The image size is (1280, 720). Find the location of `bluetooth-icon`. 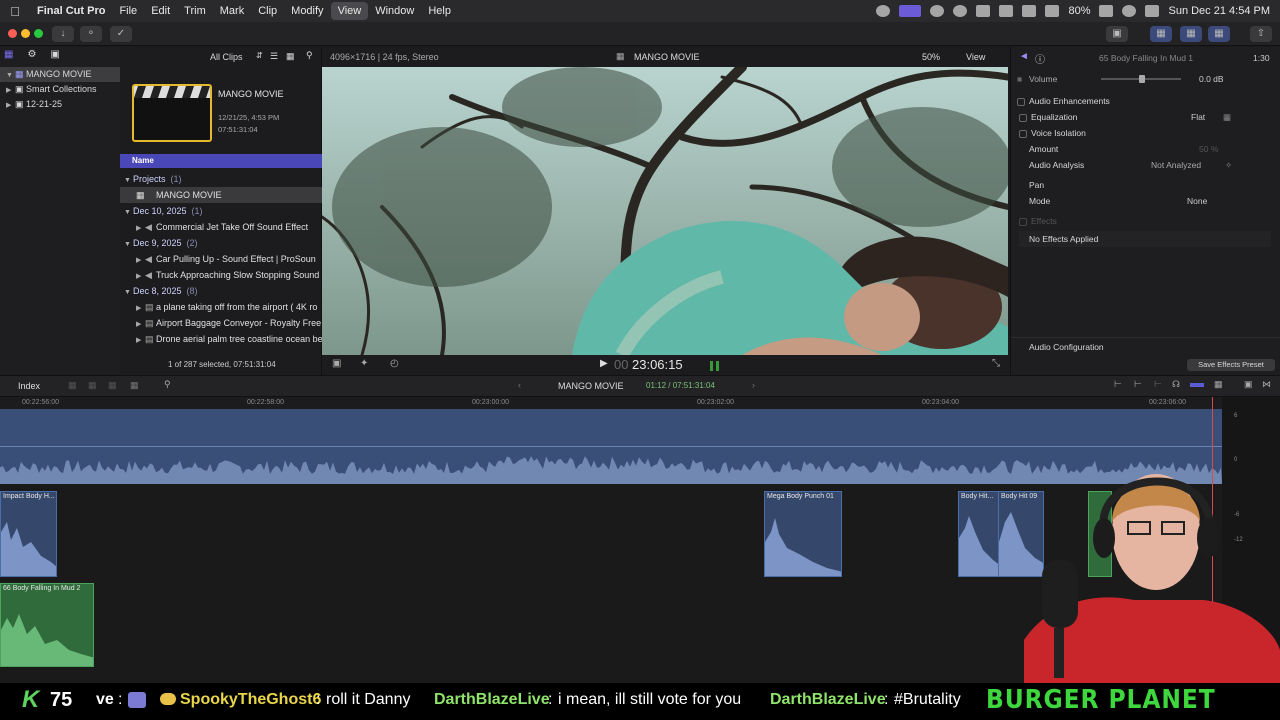

bluetooth-icon is located at coordinates (1029, 11).